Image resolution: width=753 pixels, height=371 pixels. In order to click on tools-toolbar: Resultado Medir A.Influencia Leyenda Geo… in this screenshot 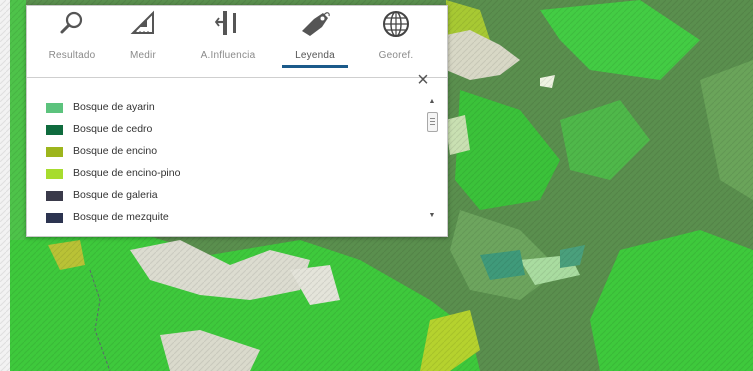, I will do `click(237, 39)`.